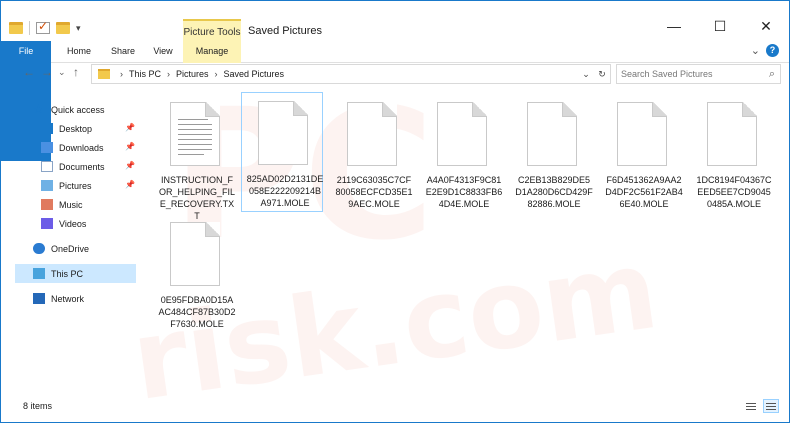  I want to click on sidebar-item-label: Downloads, so click(81, 147).